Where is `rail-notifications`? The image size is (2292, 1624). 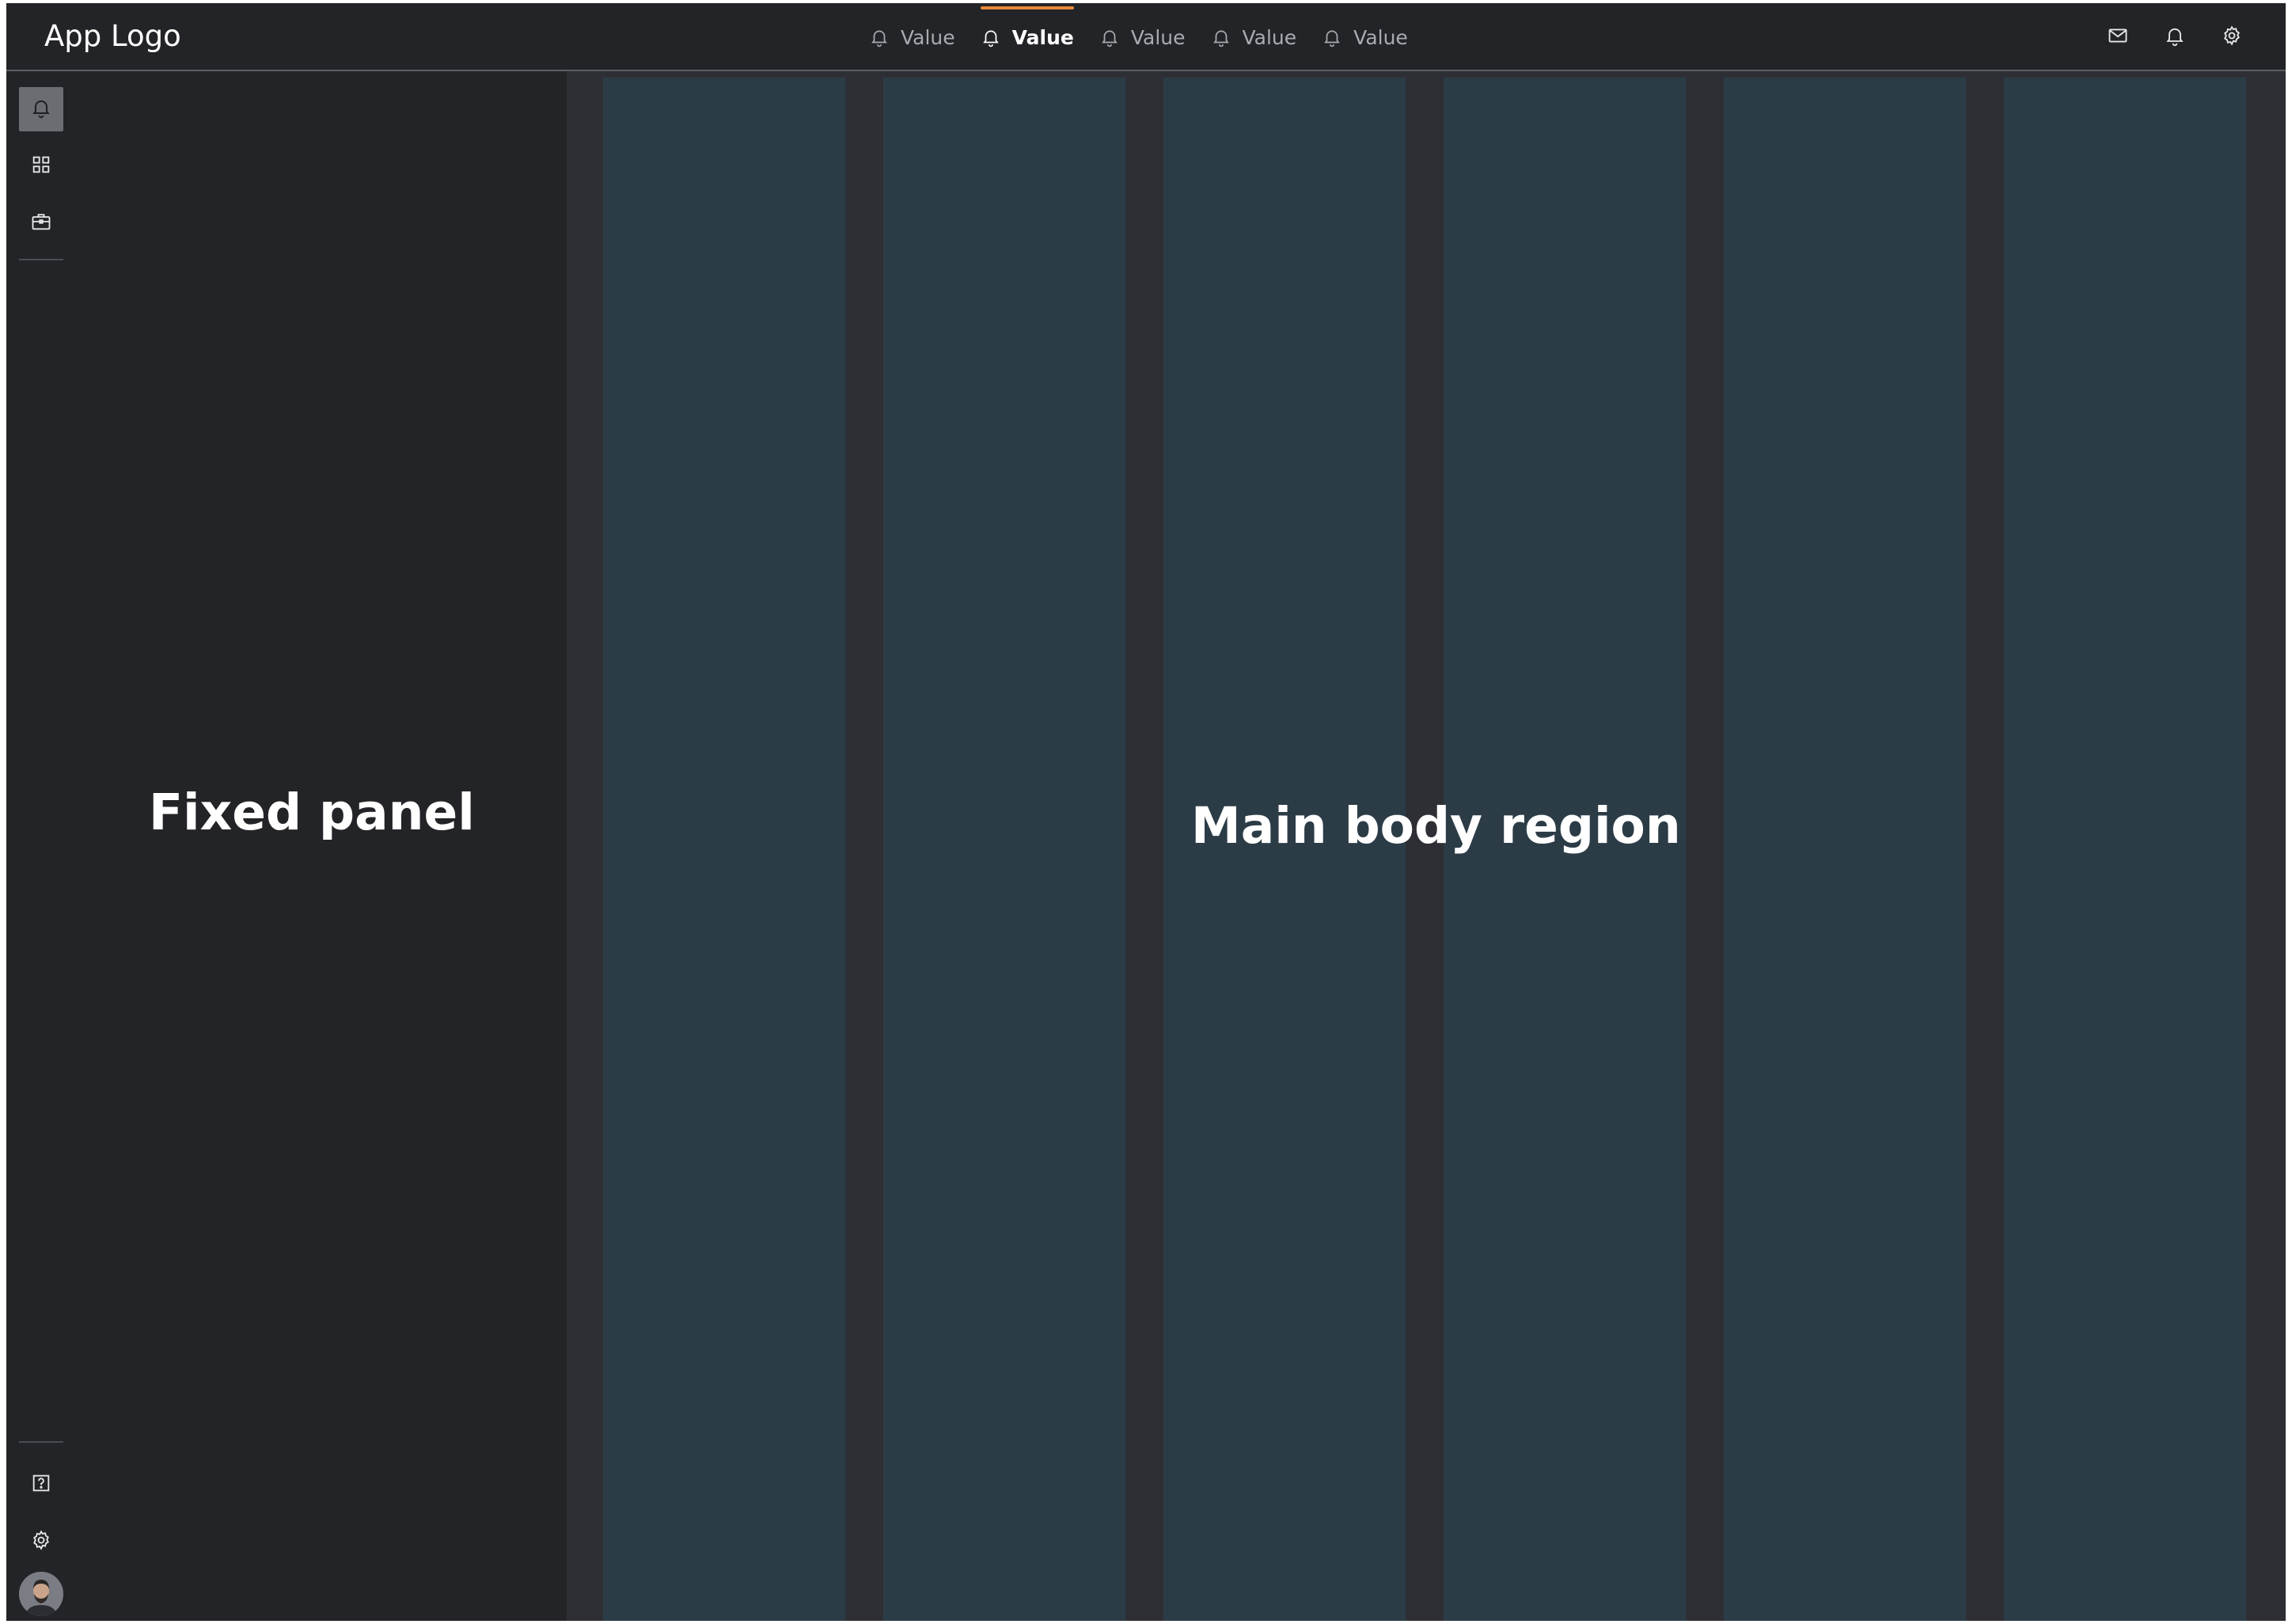 rail-notifications is located at coordinates (41, 109).